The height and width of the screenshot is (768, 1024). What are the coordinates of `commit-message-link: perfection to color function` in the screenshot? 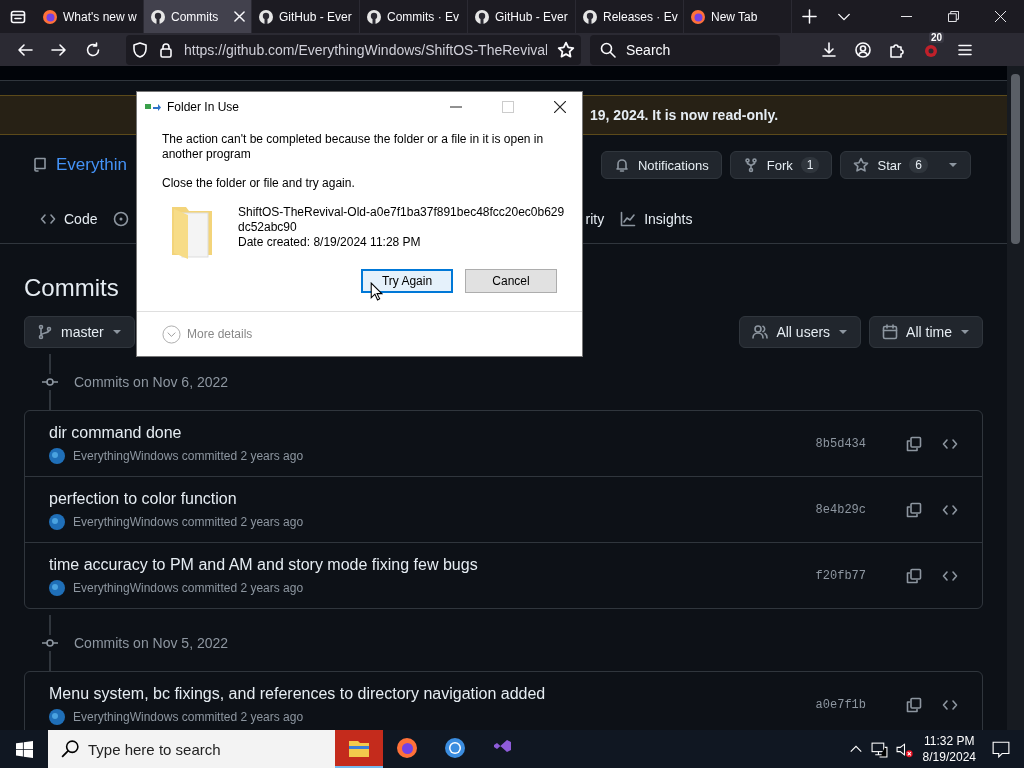 It's located at (432, 498).